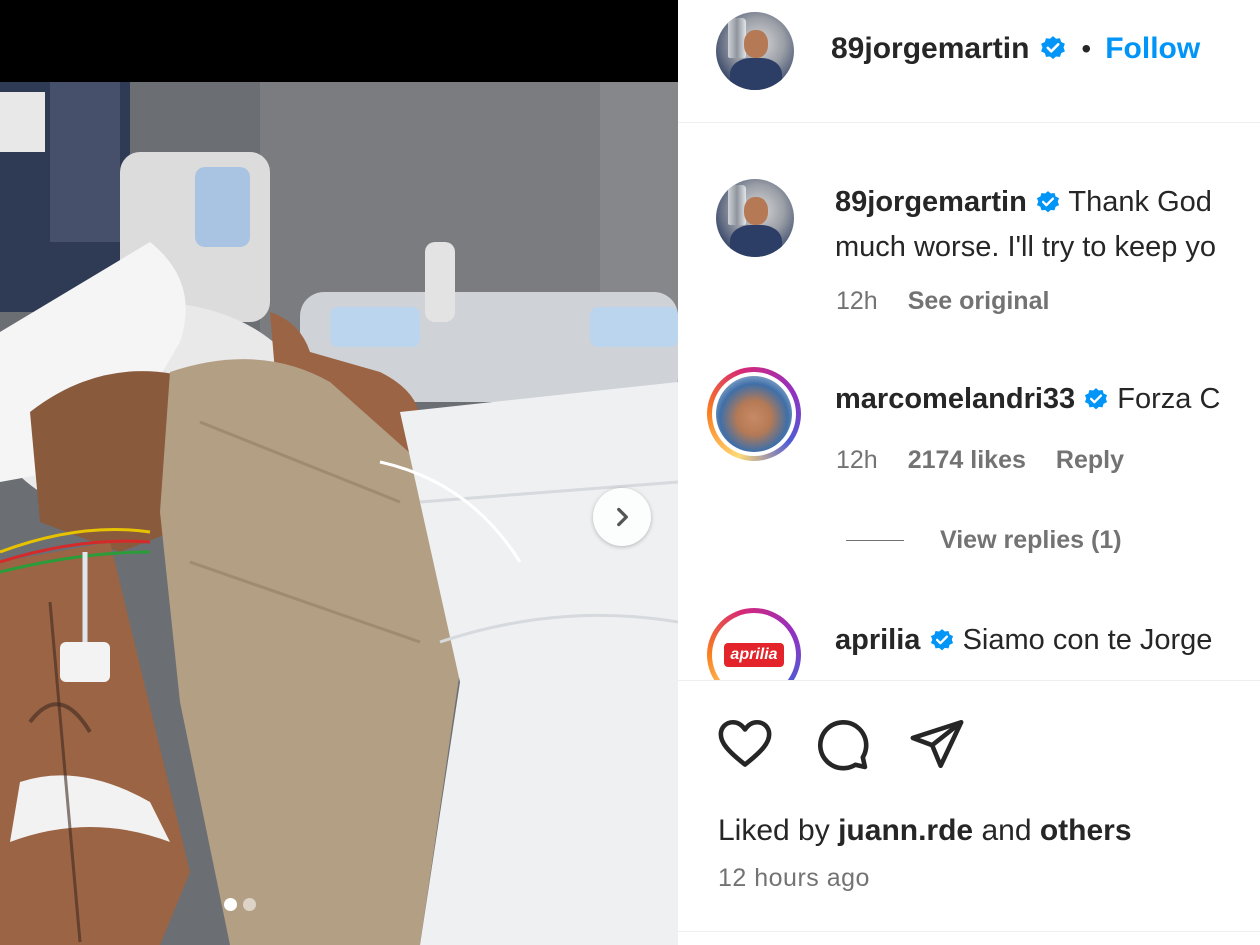 The image size is (1260, 945). I want to click on caption-avatar, so click(755, 218).